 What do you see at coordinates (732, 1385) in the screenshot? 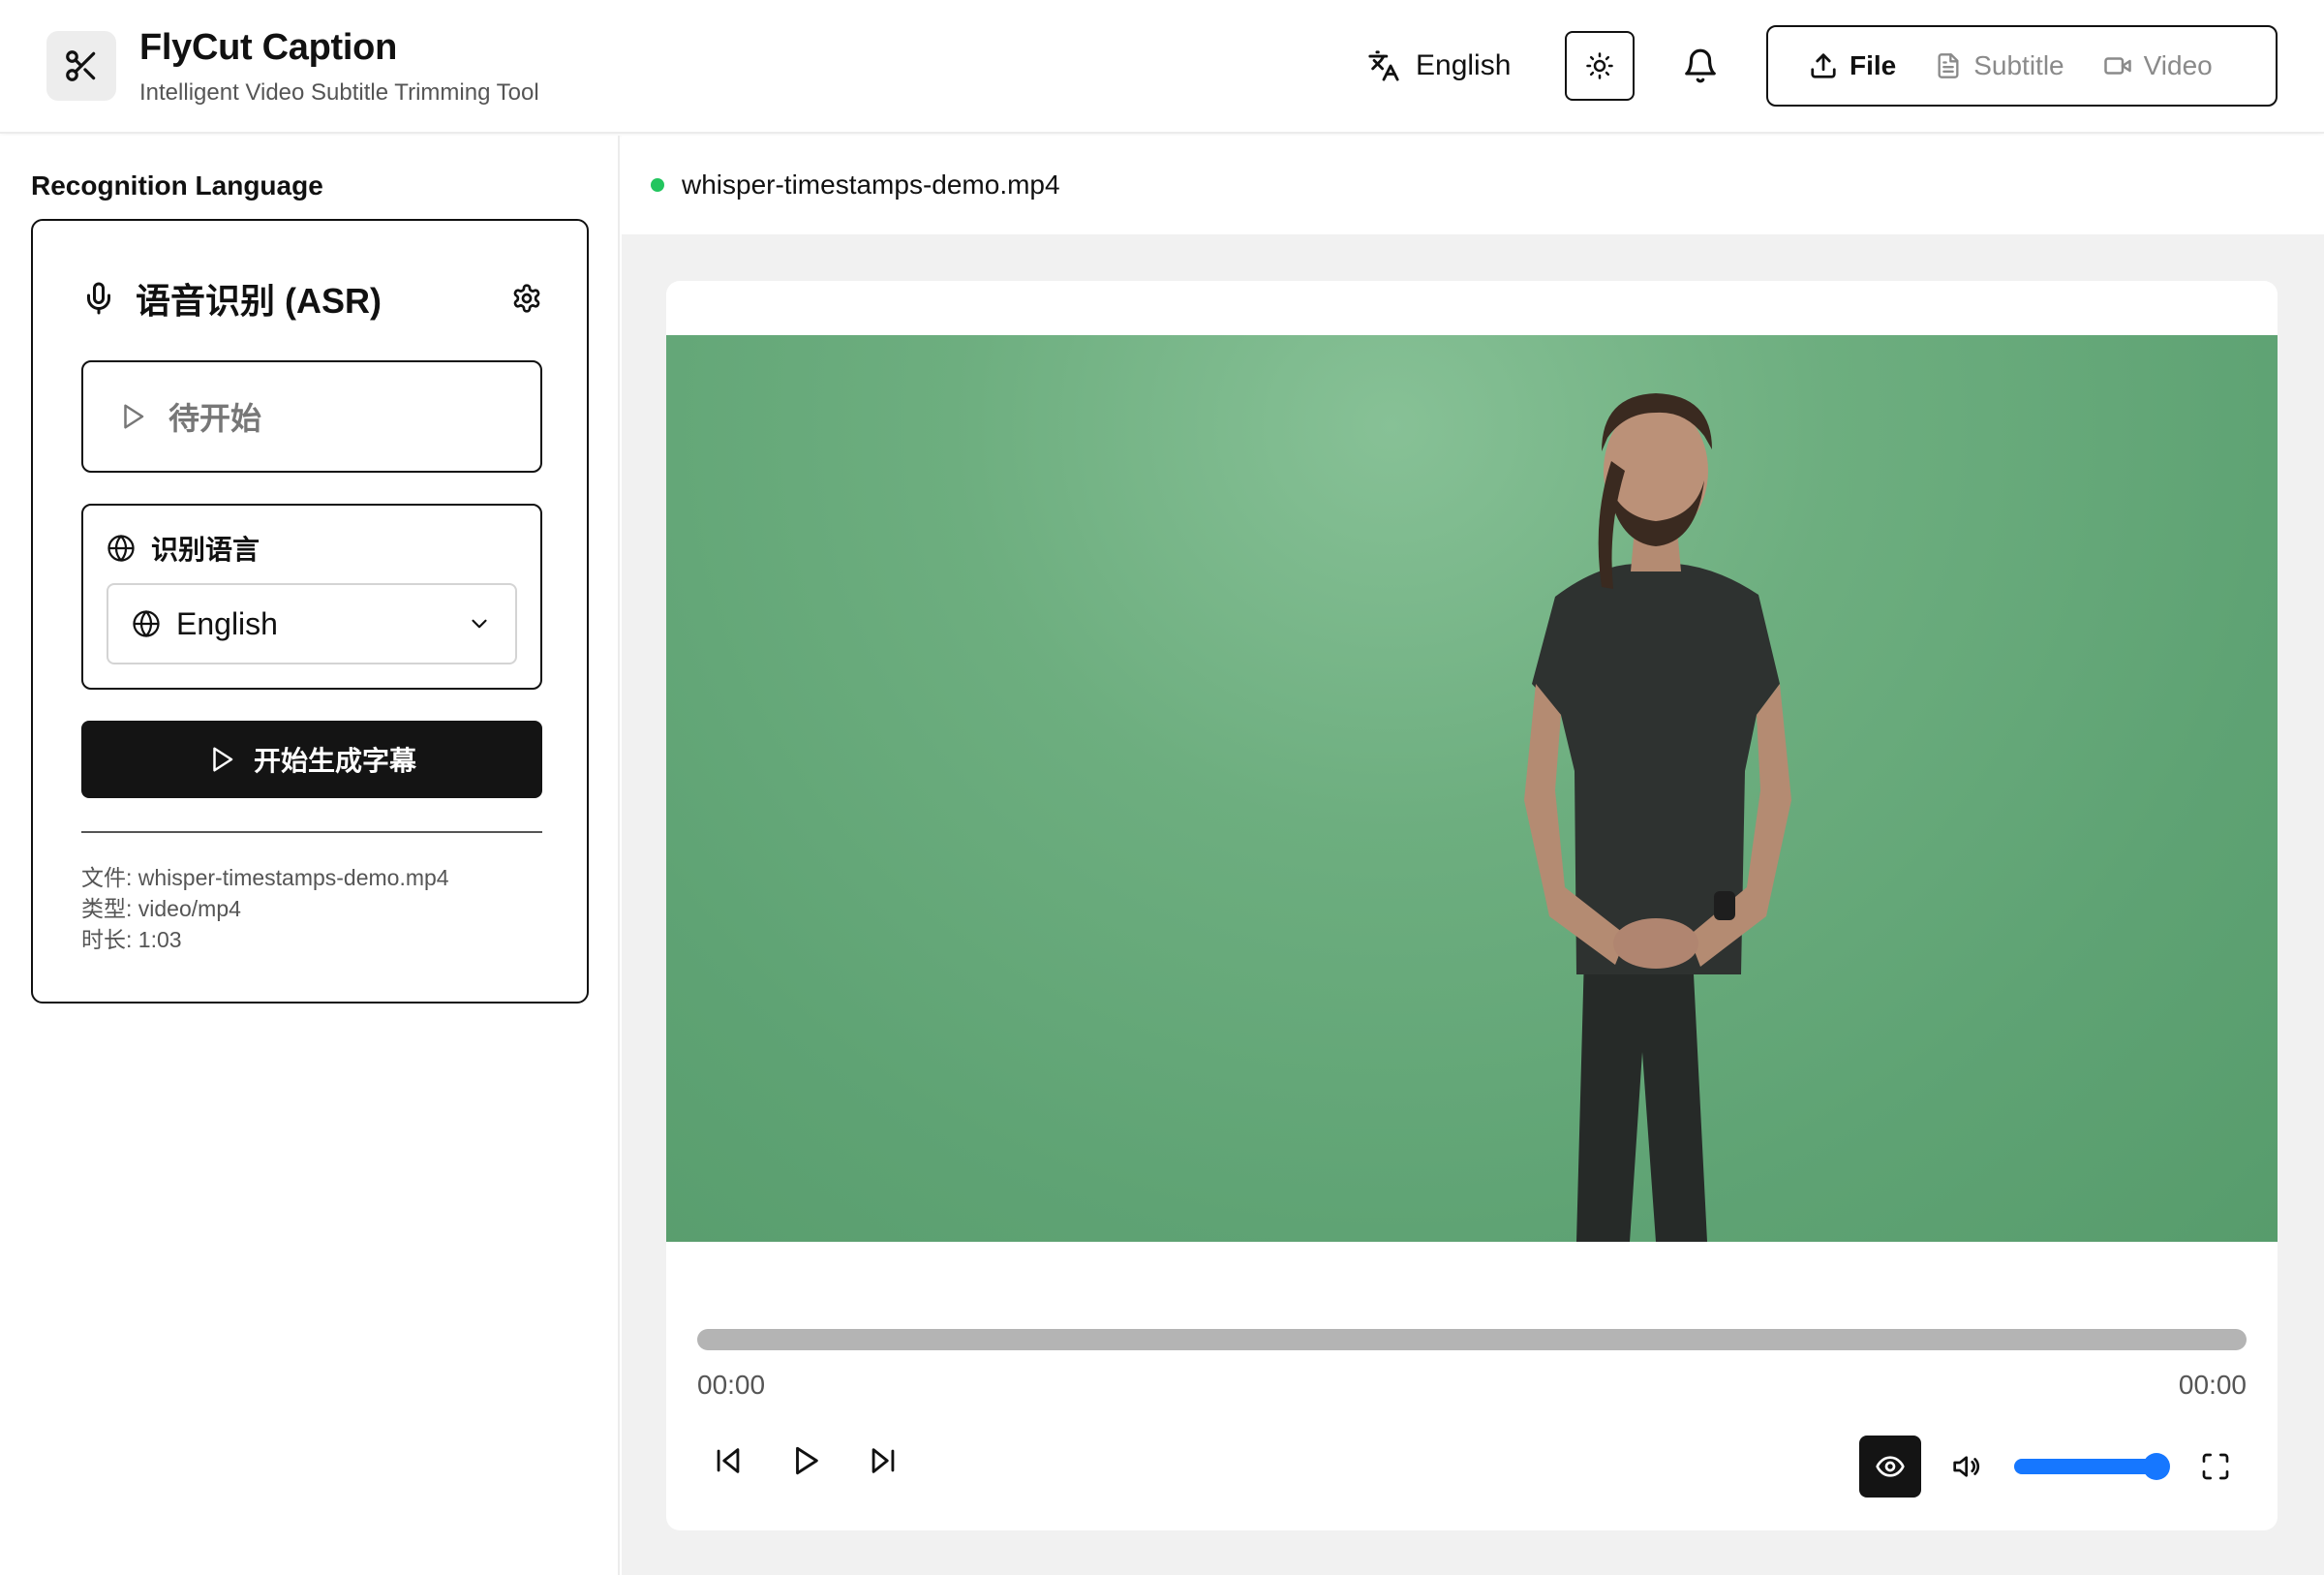
I see `current-time: 00:00` at bounding box center [732, 1385].